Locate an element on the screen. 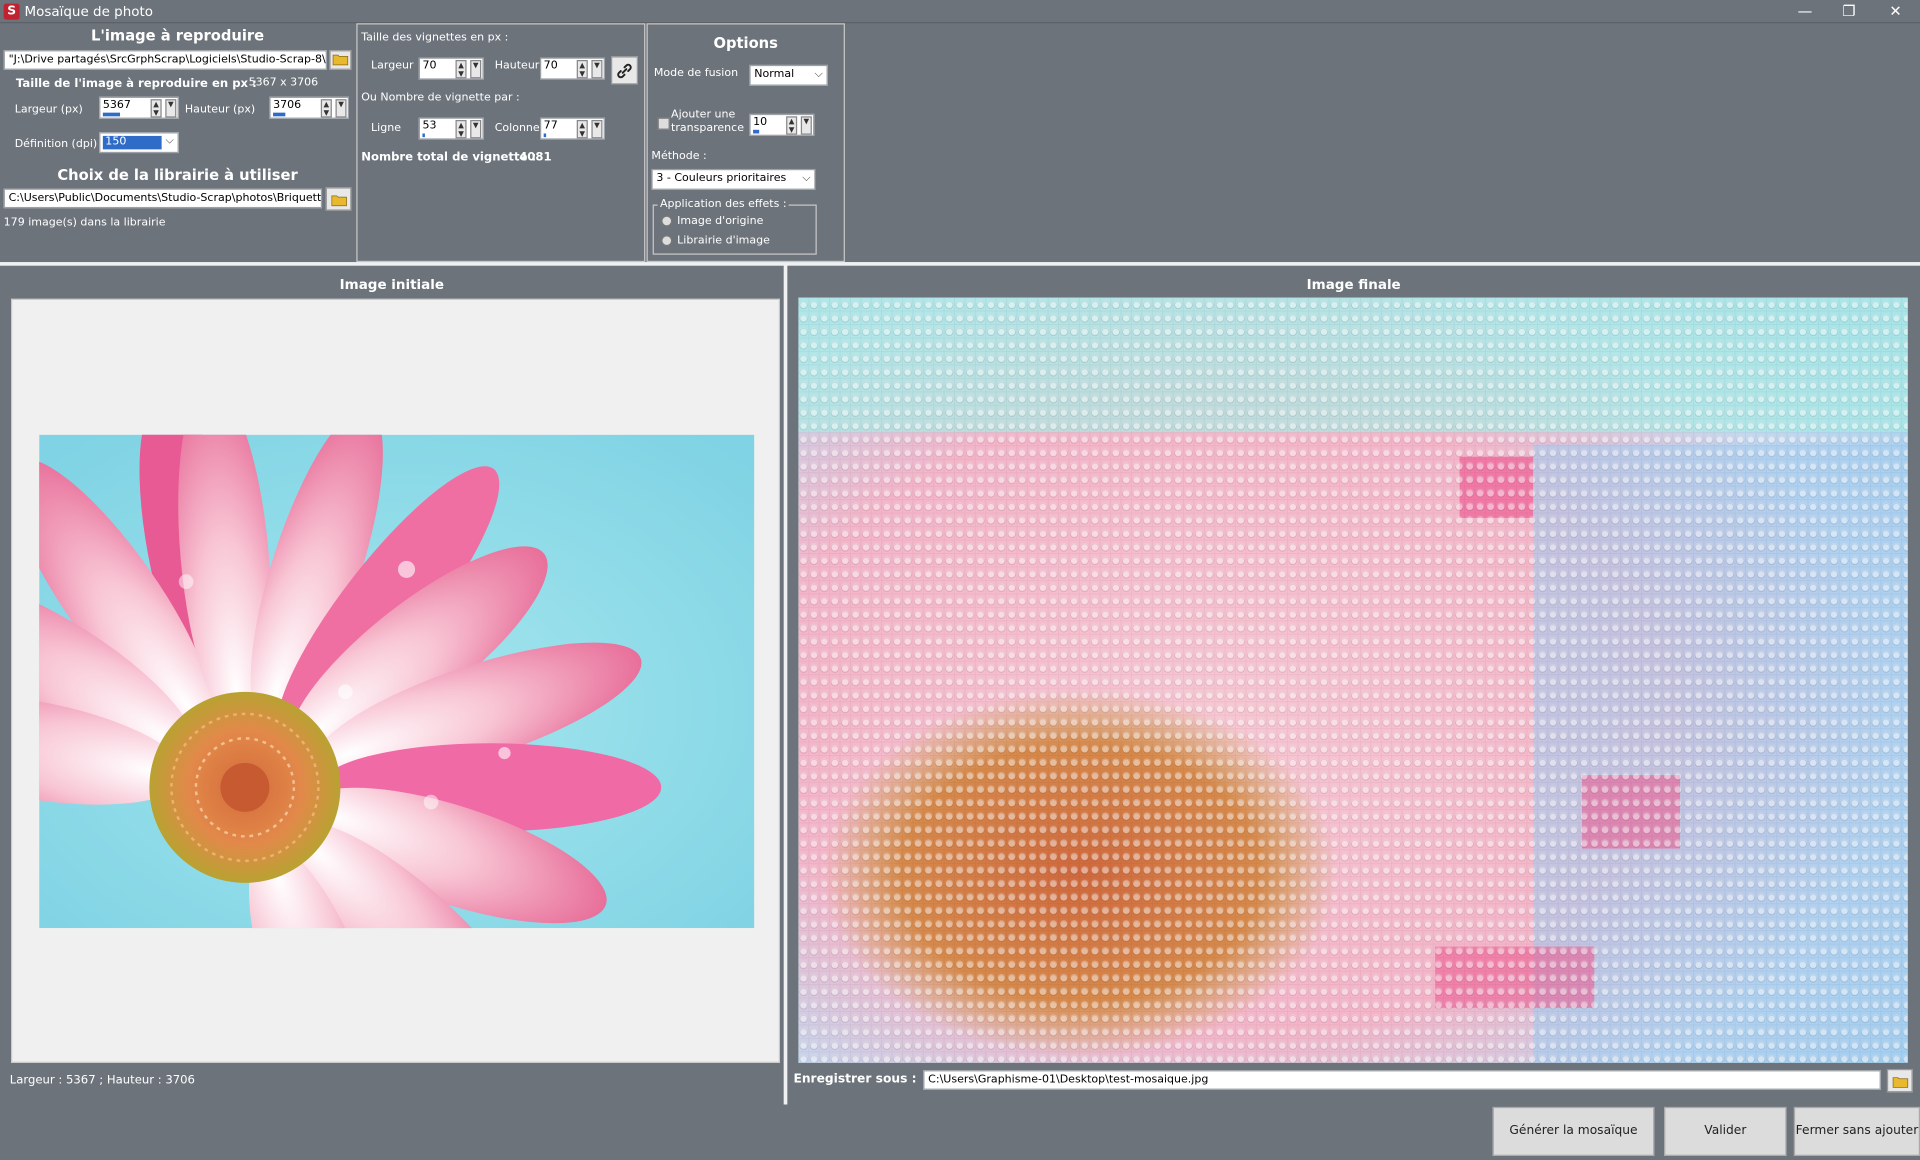 The image size is (1920, 1160). transparency-stepper: 10 ▲ ▼ ▼ is located at coordinates (782, 124).